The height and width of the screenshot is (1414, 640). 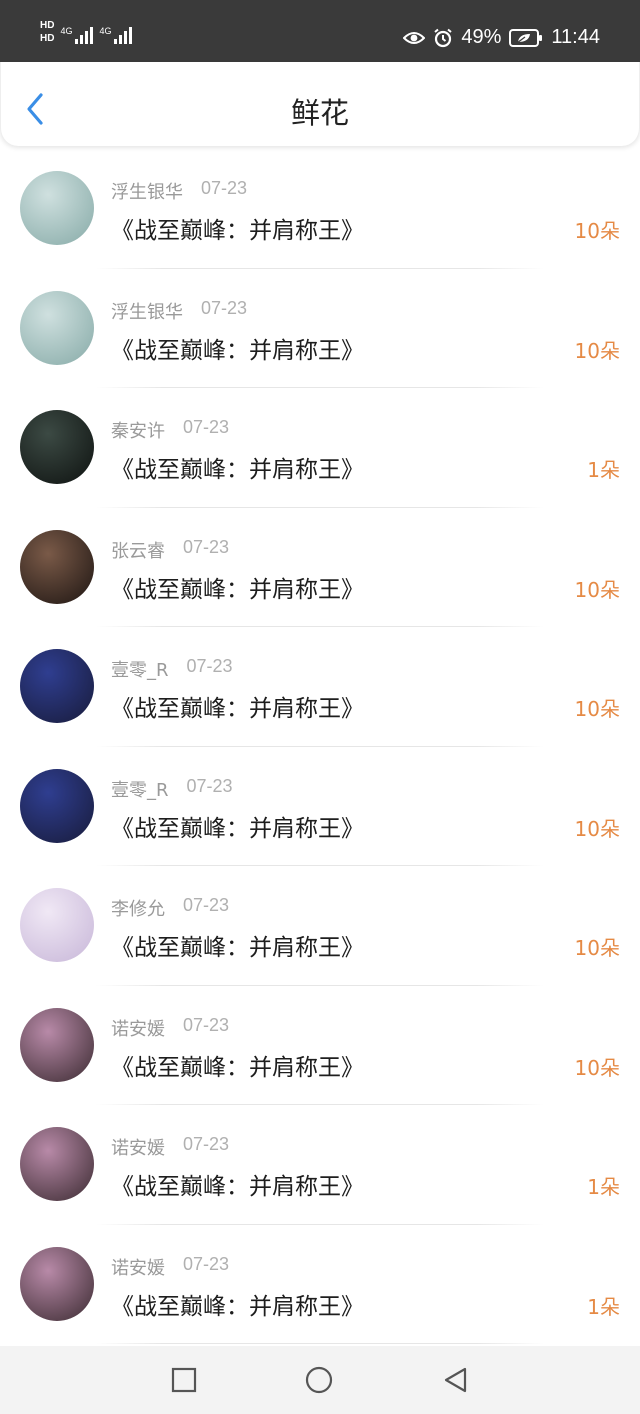 What do you see at coordinates (170, 430) in the screenshot?
I see `user-meta: 秦安许 07-23` at bounding box center [170, 430].